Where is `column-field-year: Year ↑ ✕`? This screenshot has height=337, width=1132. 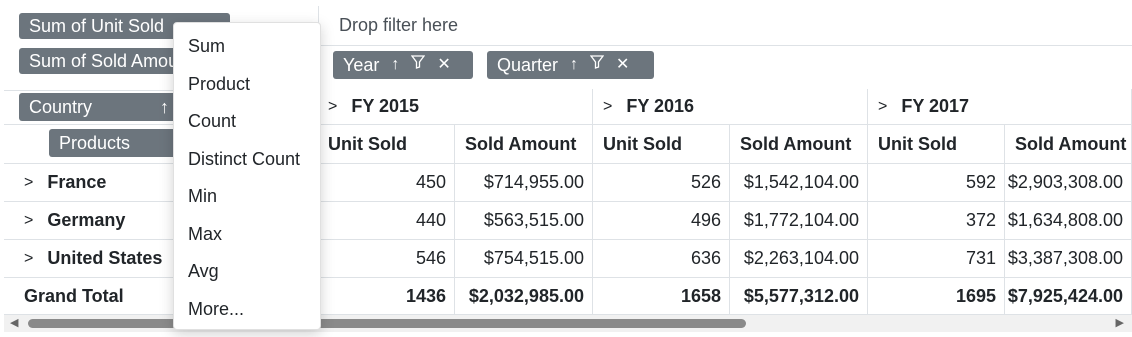 column-field-year: Year ↑ ✕ is located at coordinates (403, 65).